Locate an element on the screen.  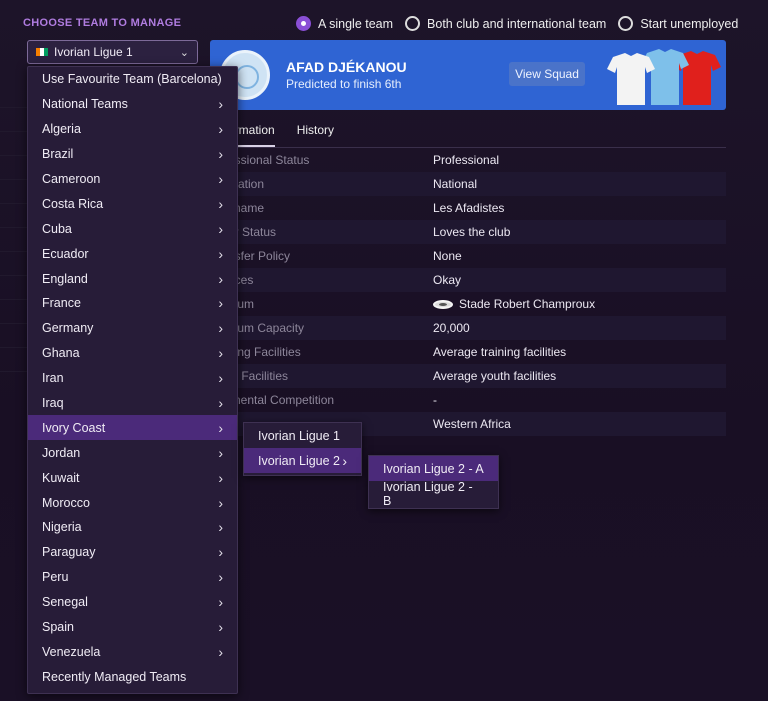
menu-item-jordan: Jordan › is located at coordinates (132, 452).